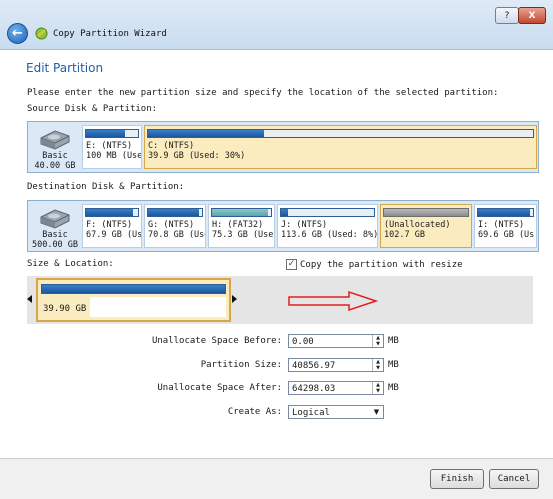  Describe the element at coordinates (336, 341) in the screenshot. I see `unalloc-before-input: 0.00 ▲ ▼` at that location.